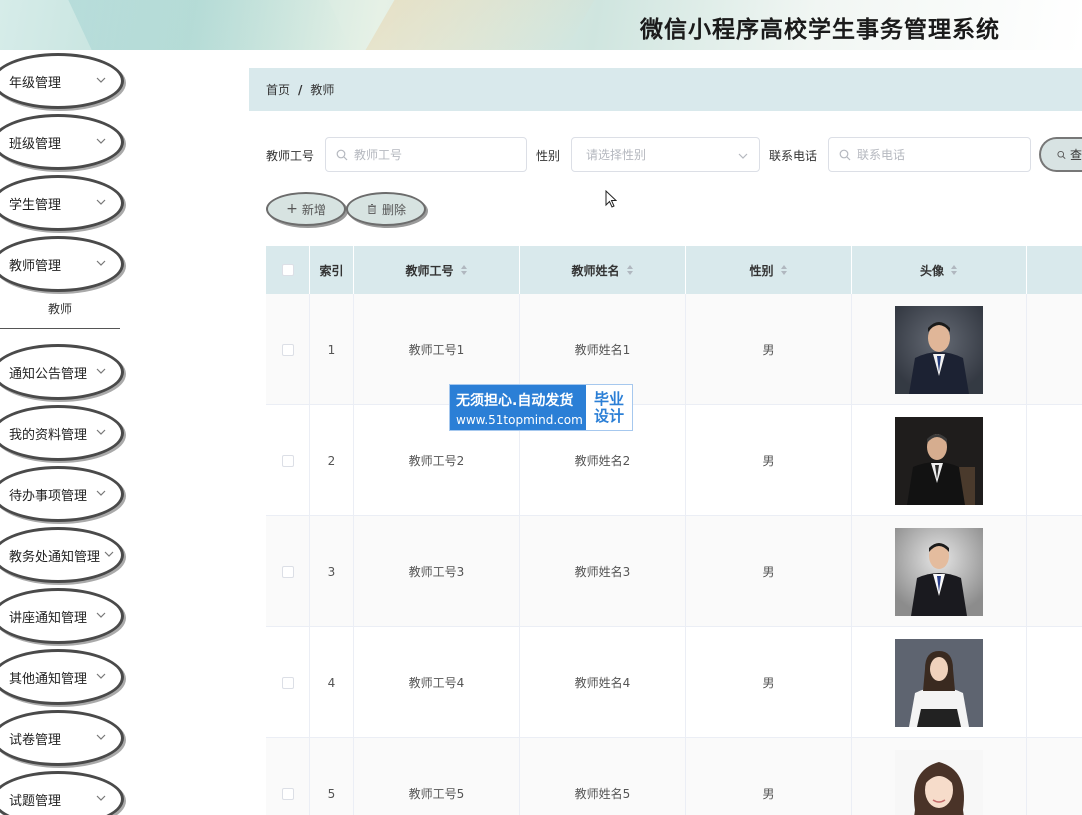  Describe the element at coordinates (278, 89) in the screenshot. I see `breadcrumb-home: 首页` at that location.